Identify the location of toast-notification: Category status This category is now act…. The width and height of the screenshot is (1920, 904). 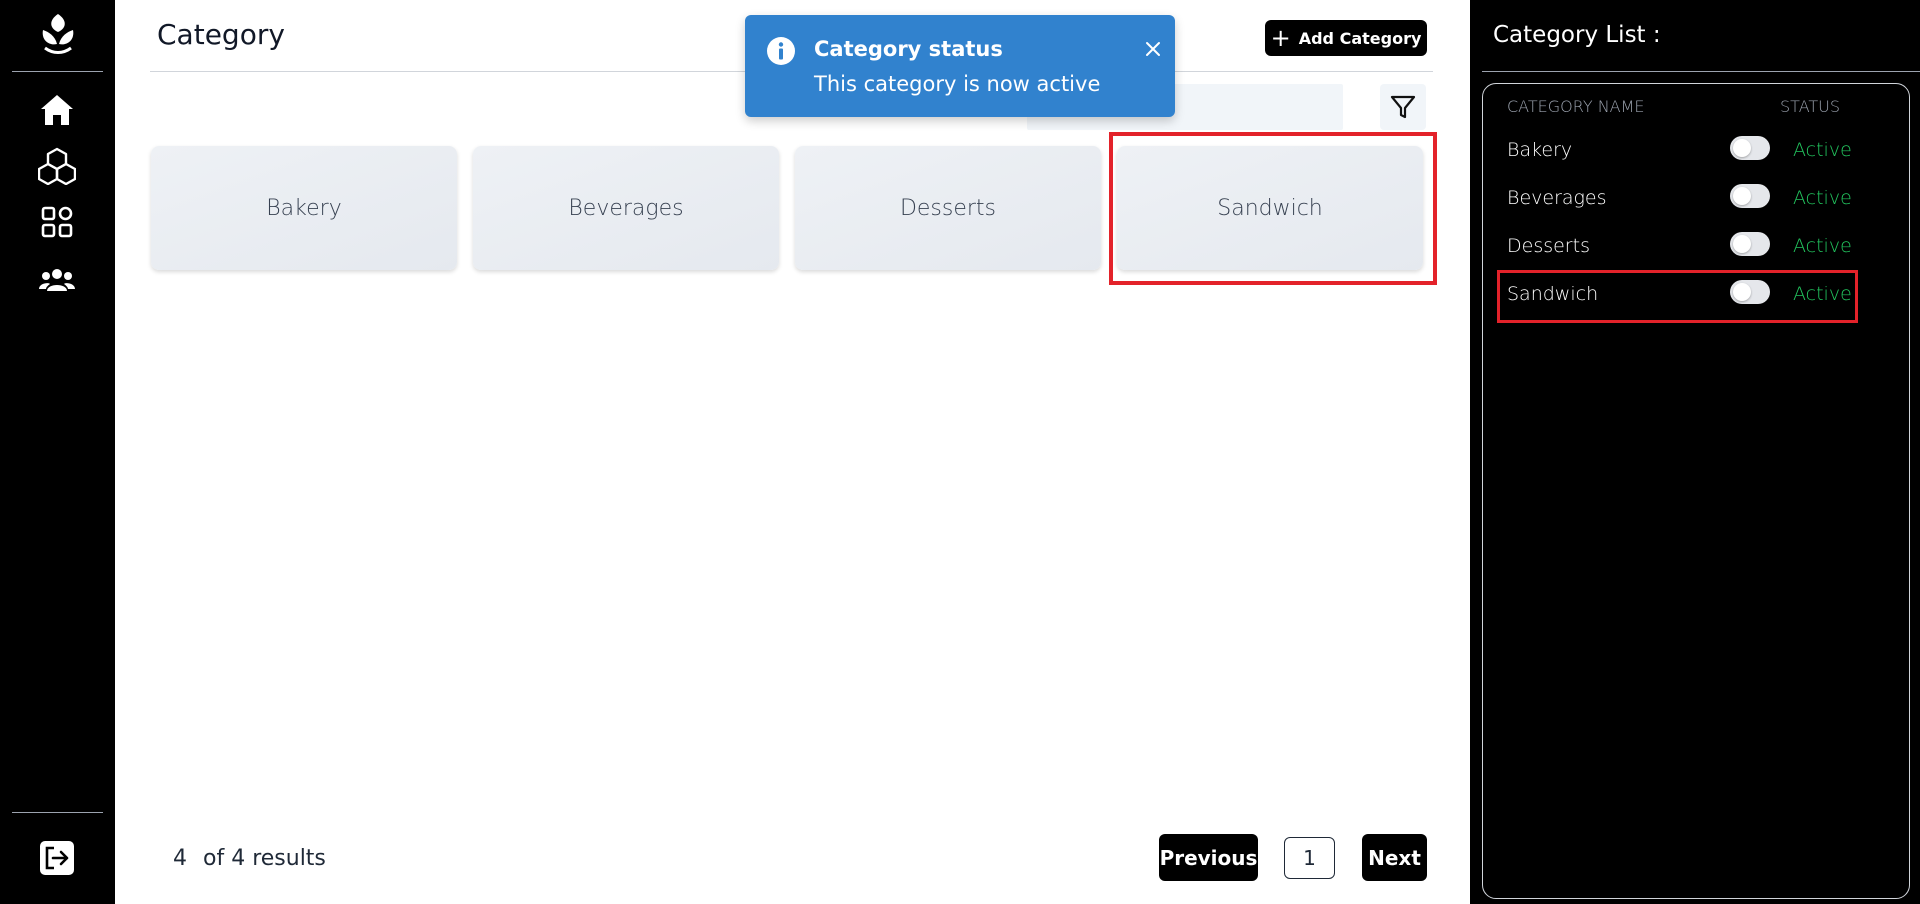
(960, 66).